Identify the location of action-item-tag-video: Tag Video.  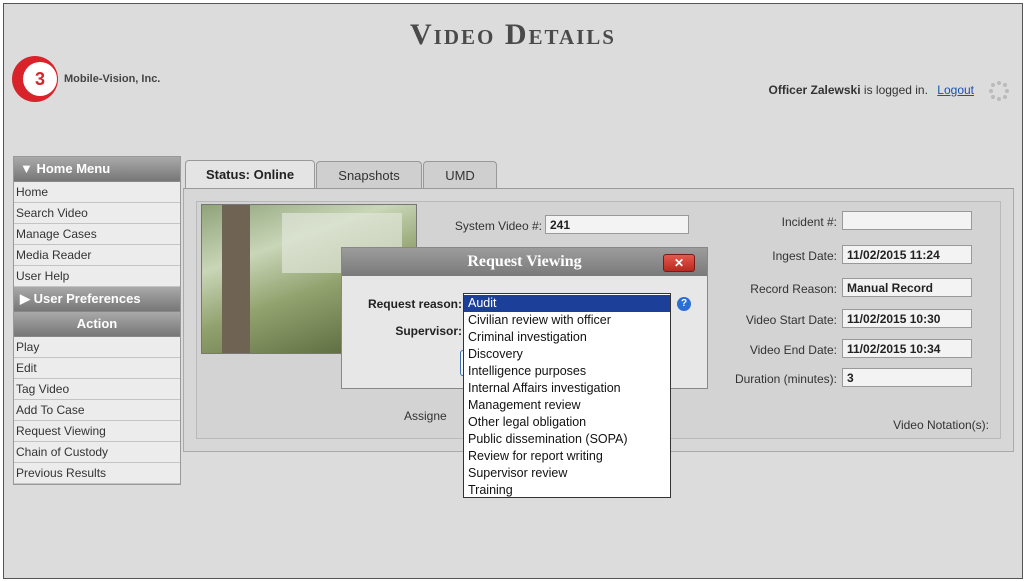
(97, 389).